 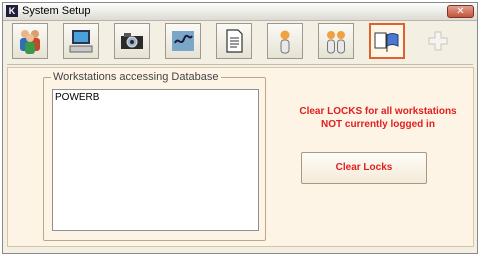 I want to click on app-logo-icon: K, so click(x=12, y=11).